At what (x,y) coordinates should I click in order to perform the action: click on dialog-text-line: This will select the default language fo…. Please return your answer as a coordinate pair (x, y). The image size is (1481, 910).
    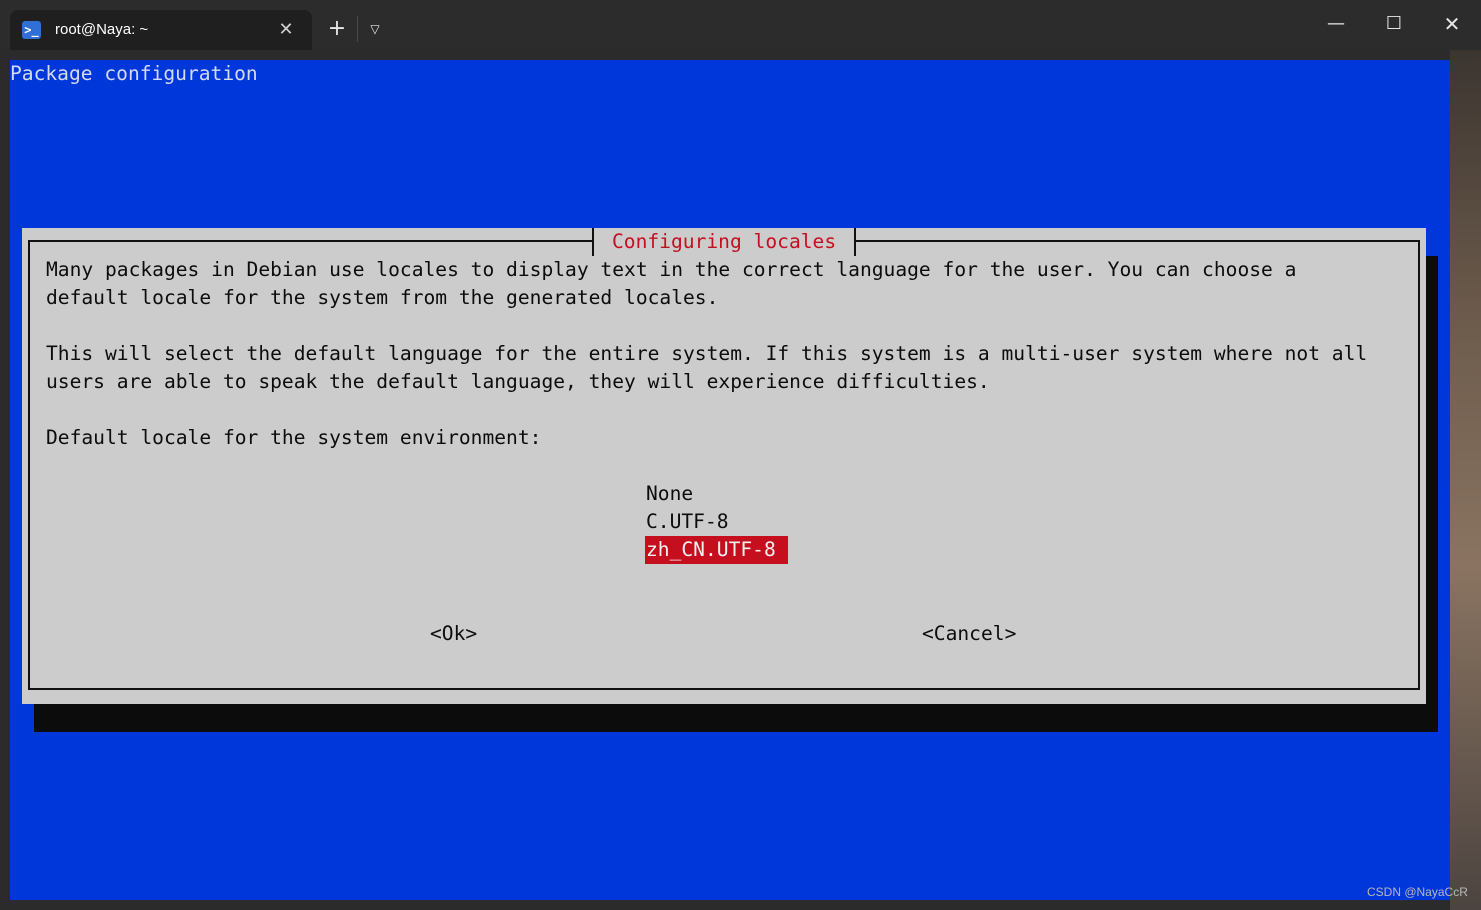
    Looking at the image, I should click on (707, 353).